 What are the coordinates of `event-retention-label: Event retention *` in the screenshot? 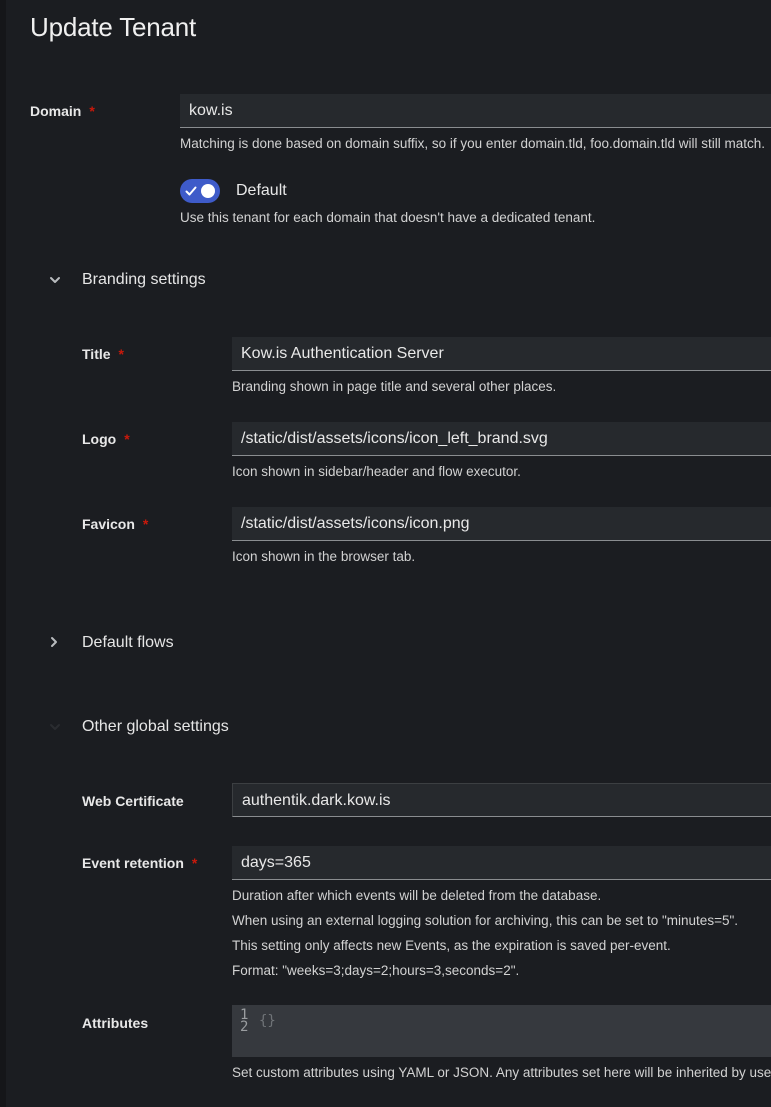 It's located at (139, 863).